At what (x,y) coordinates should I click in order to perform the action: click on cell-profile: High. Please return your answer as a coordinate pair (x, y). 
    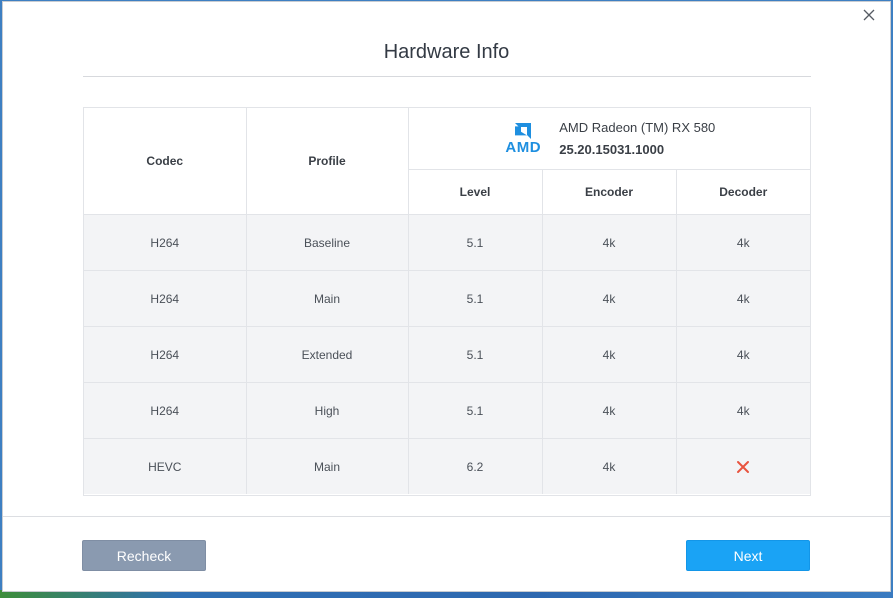
    Looking at the image, I should click on (327, 410).